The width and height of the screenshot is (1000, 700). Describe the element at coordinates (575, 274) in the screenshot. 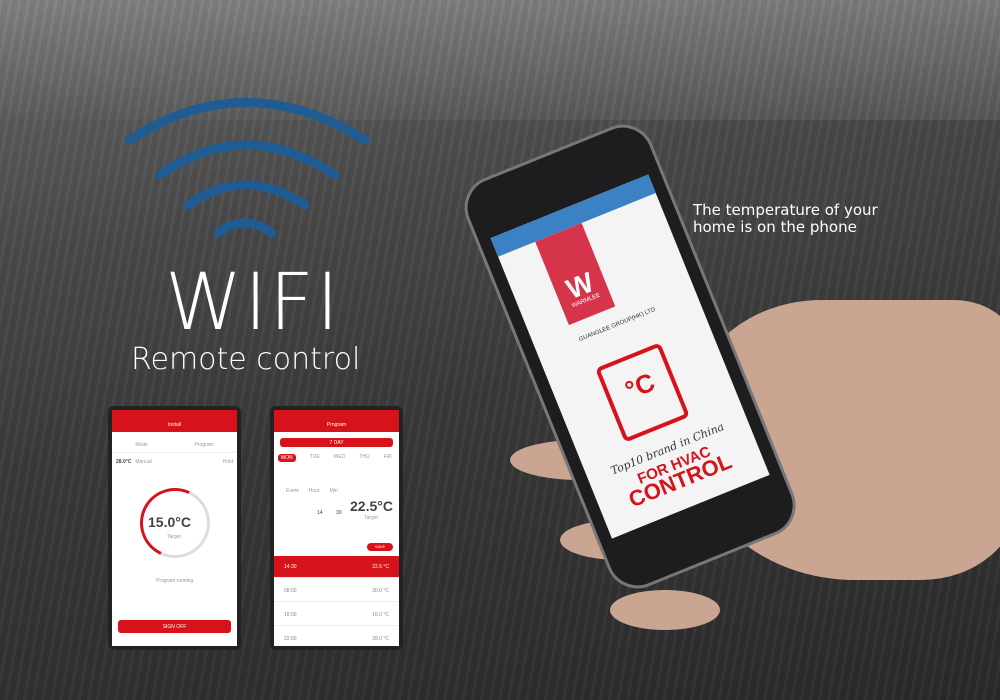

I see `brand-logo: W WARMLEE` at that location.